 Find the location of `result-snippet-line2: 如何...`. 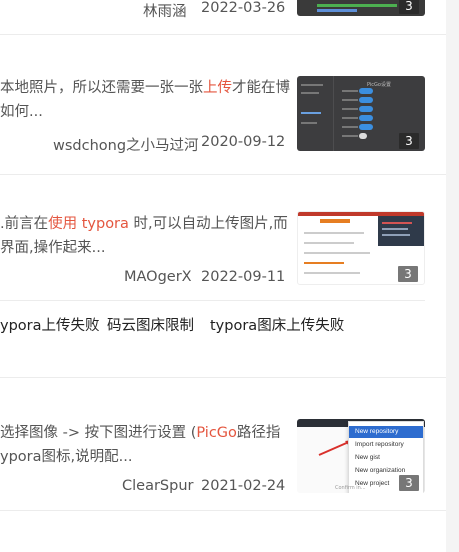

result-snippet-line2: 如何... is located at coordinates (21, 112).